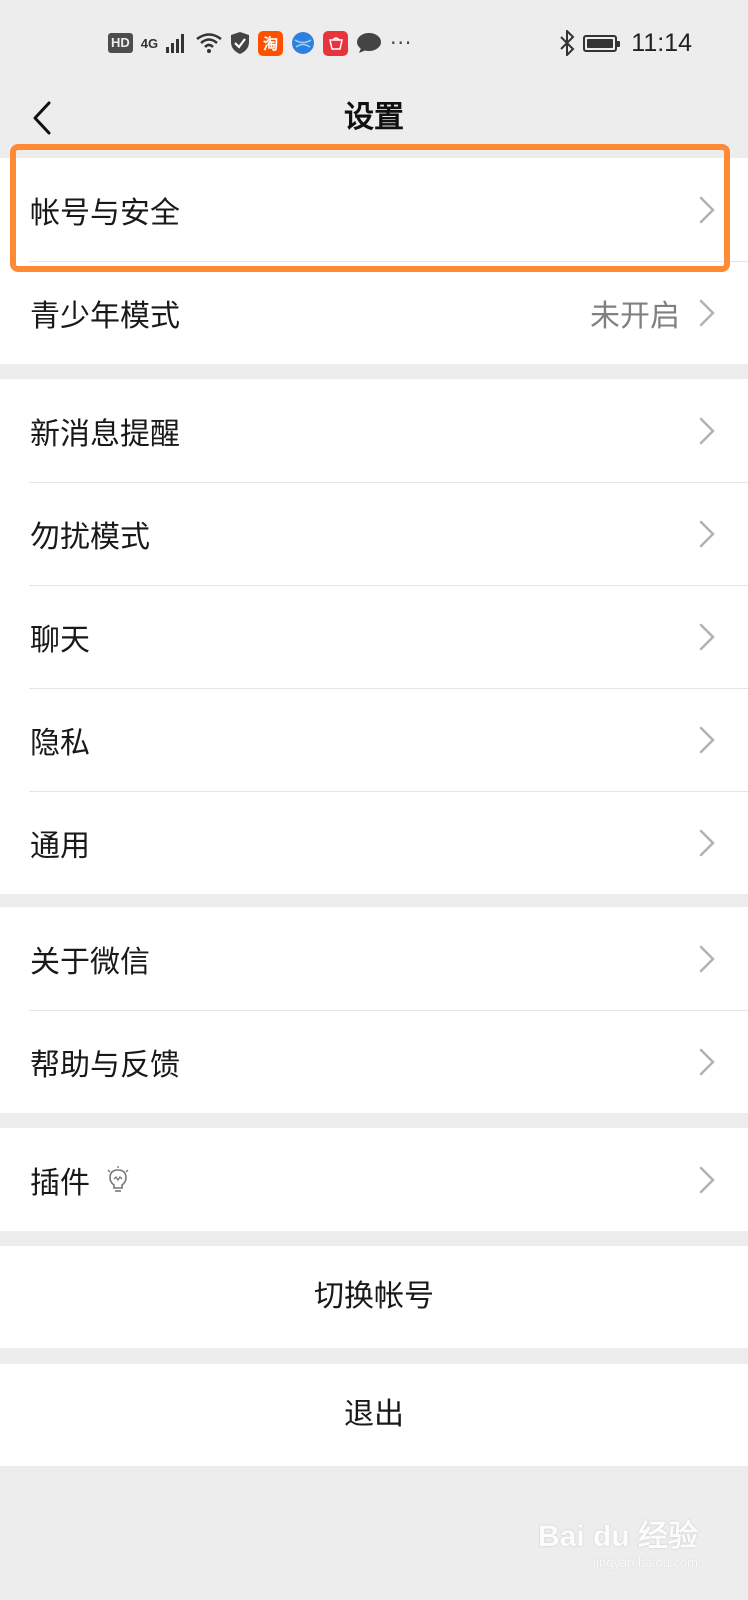  What do you see at coordinates (374, 430) in the screenshot?
I see `row-new-message-notify: 新消息提醒` at bounding box center [374, 430].